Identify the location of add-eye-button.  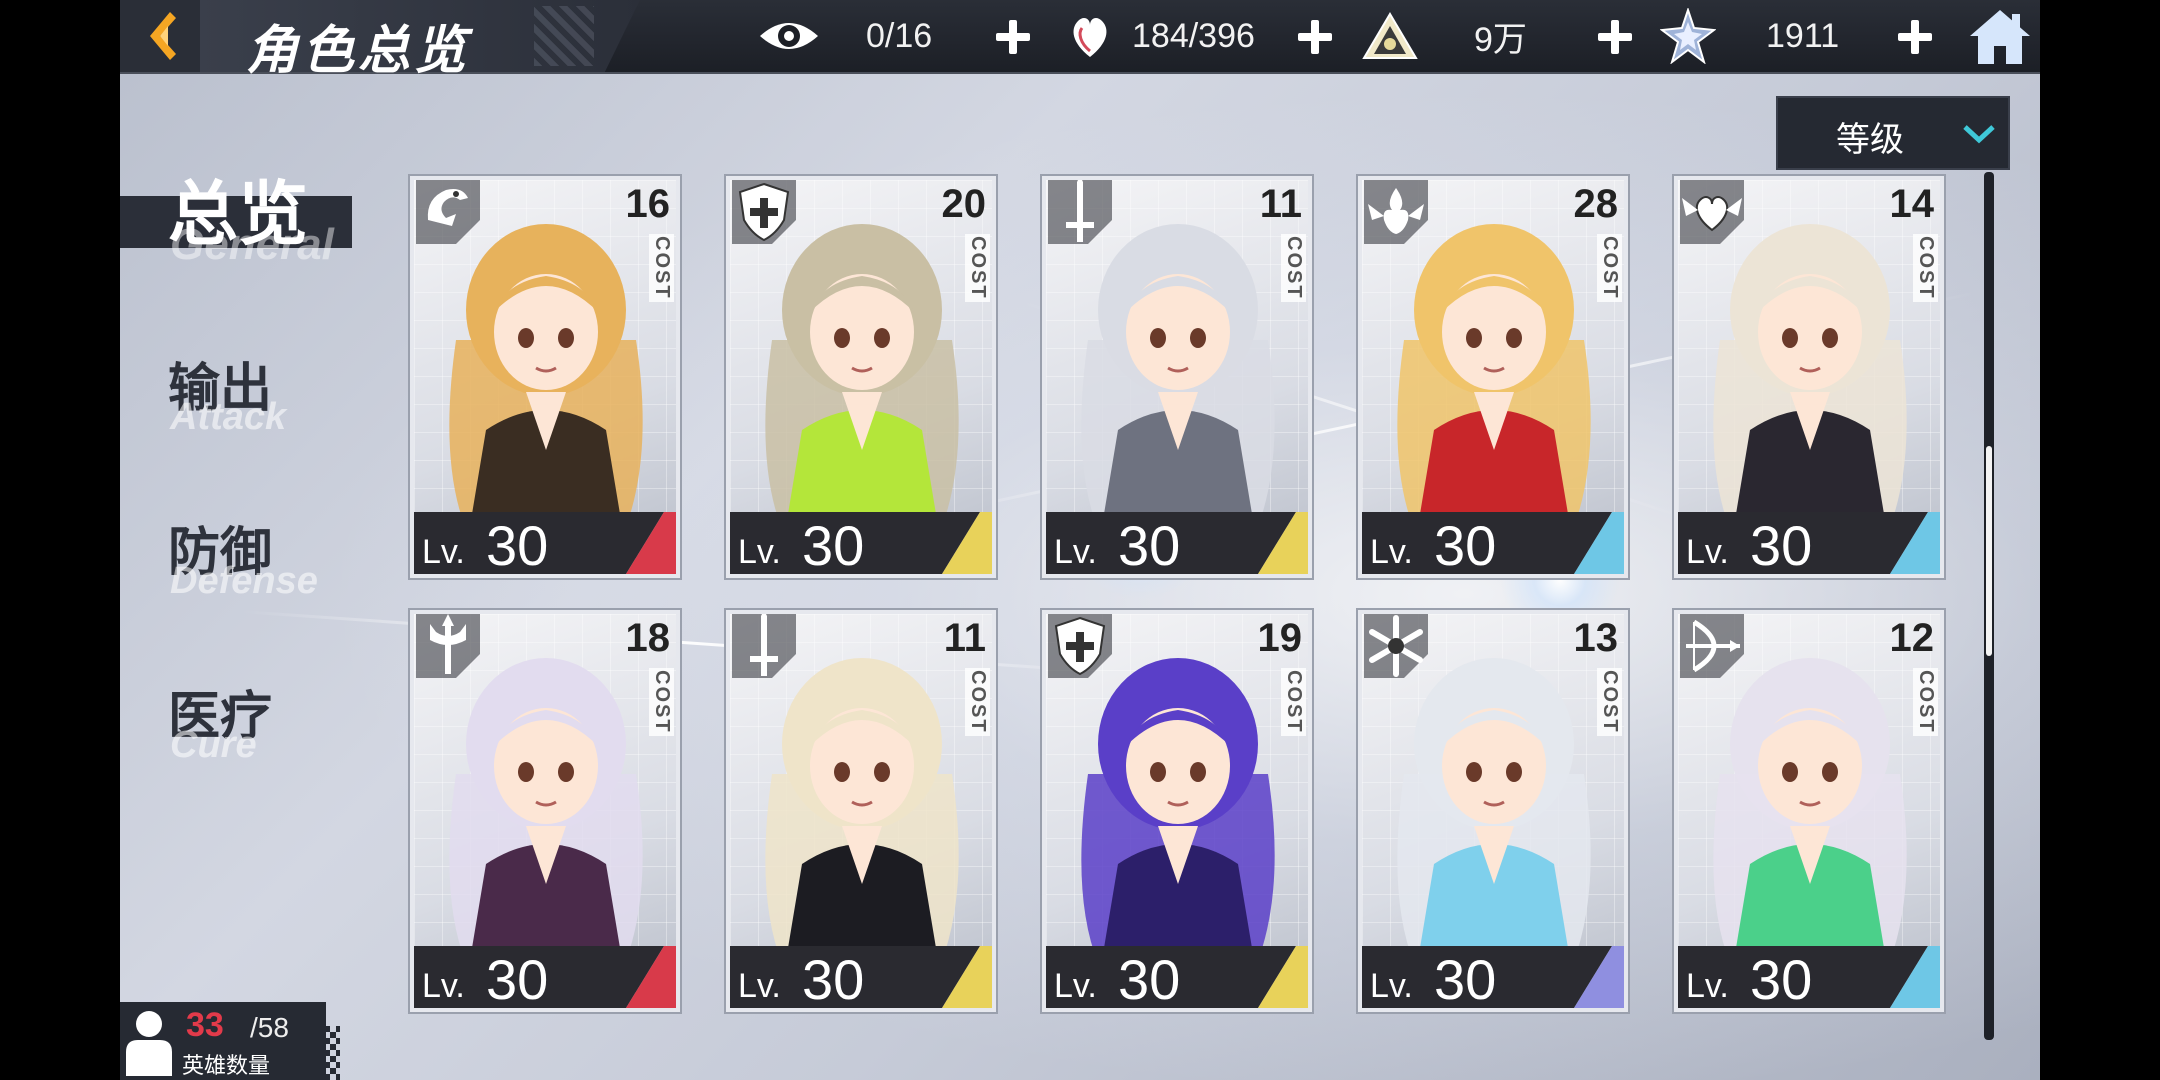
(1013, 37).